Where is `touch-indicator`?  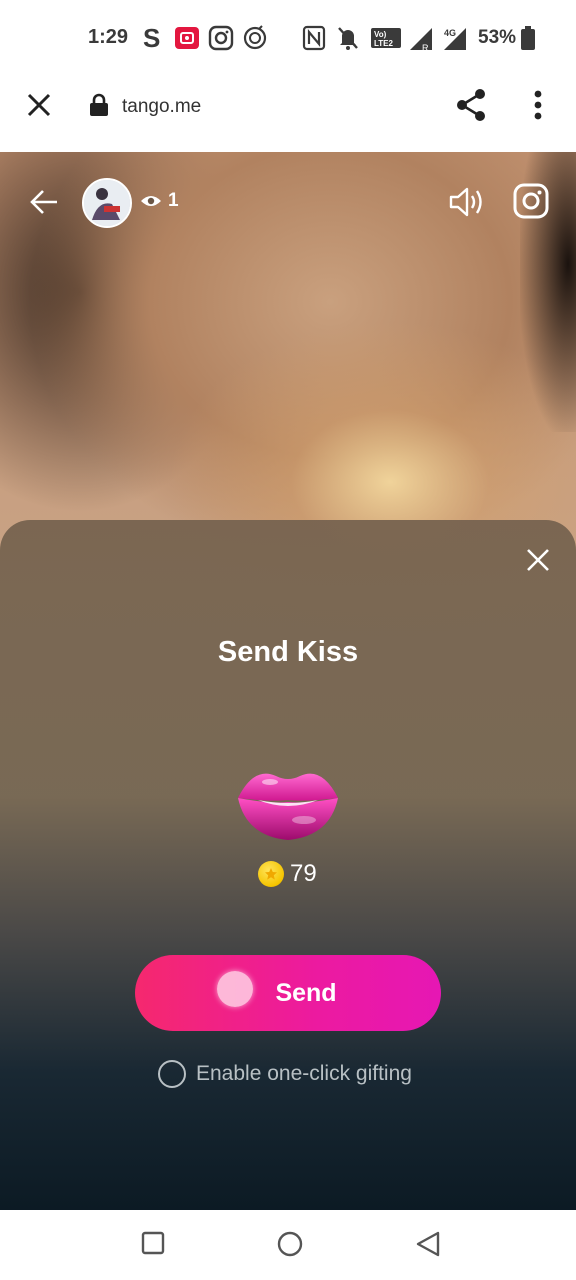
touch-indicator is located at coordinates (235, 989).